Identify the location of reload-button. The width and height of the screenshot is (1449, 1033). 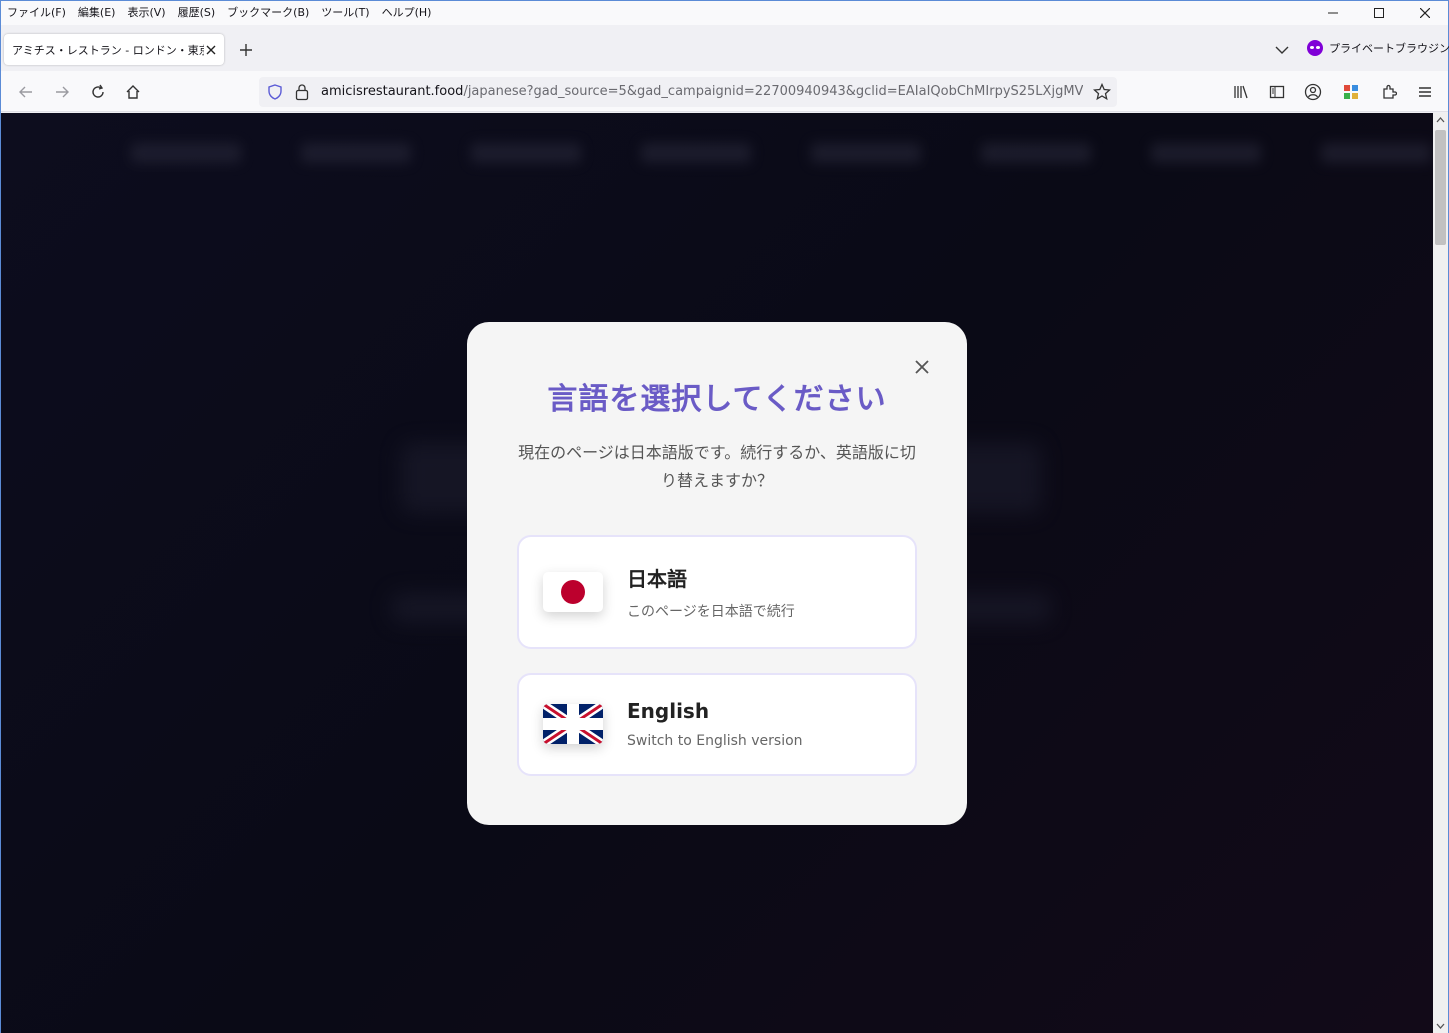
(98, 92).